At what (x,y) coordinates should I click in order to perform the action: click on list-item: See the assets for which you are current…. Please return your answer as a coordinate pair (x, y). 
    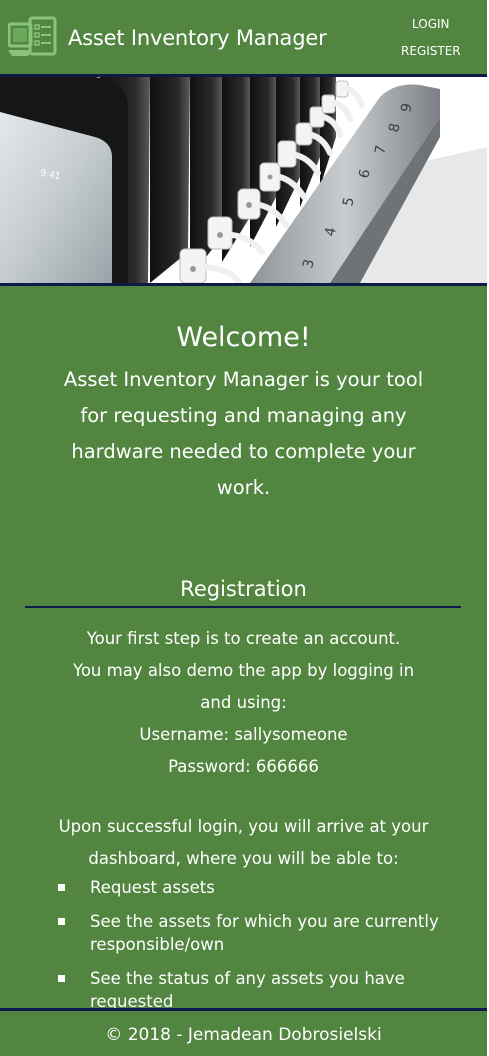
    Looking at the image, I should click on (256, 933).